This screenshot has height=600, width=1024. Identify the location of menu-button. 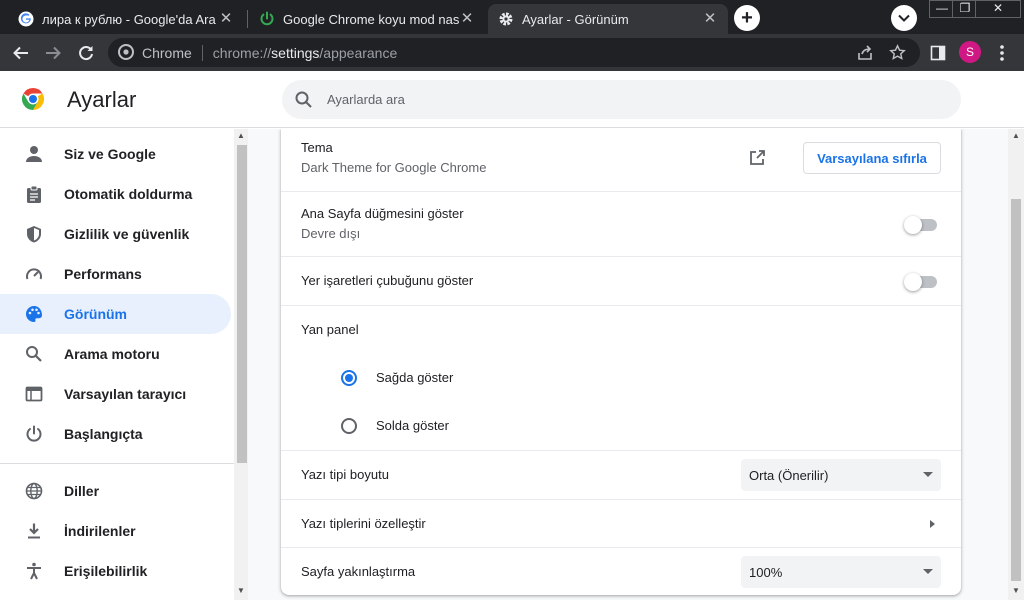
(1002, 53).